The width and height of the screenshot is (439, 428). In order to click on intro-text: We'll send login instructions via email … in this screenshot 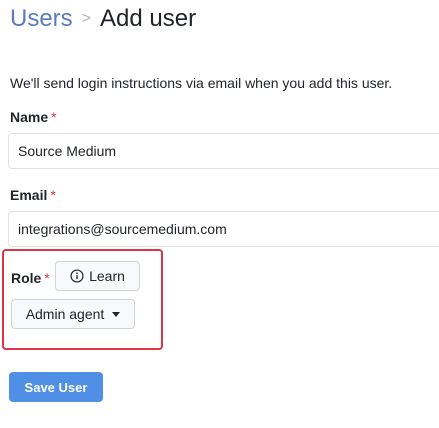, I will do `click(201, 83)`.